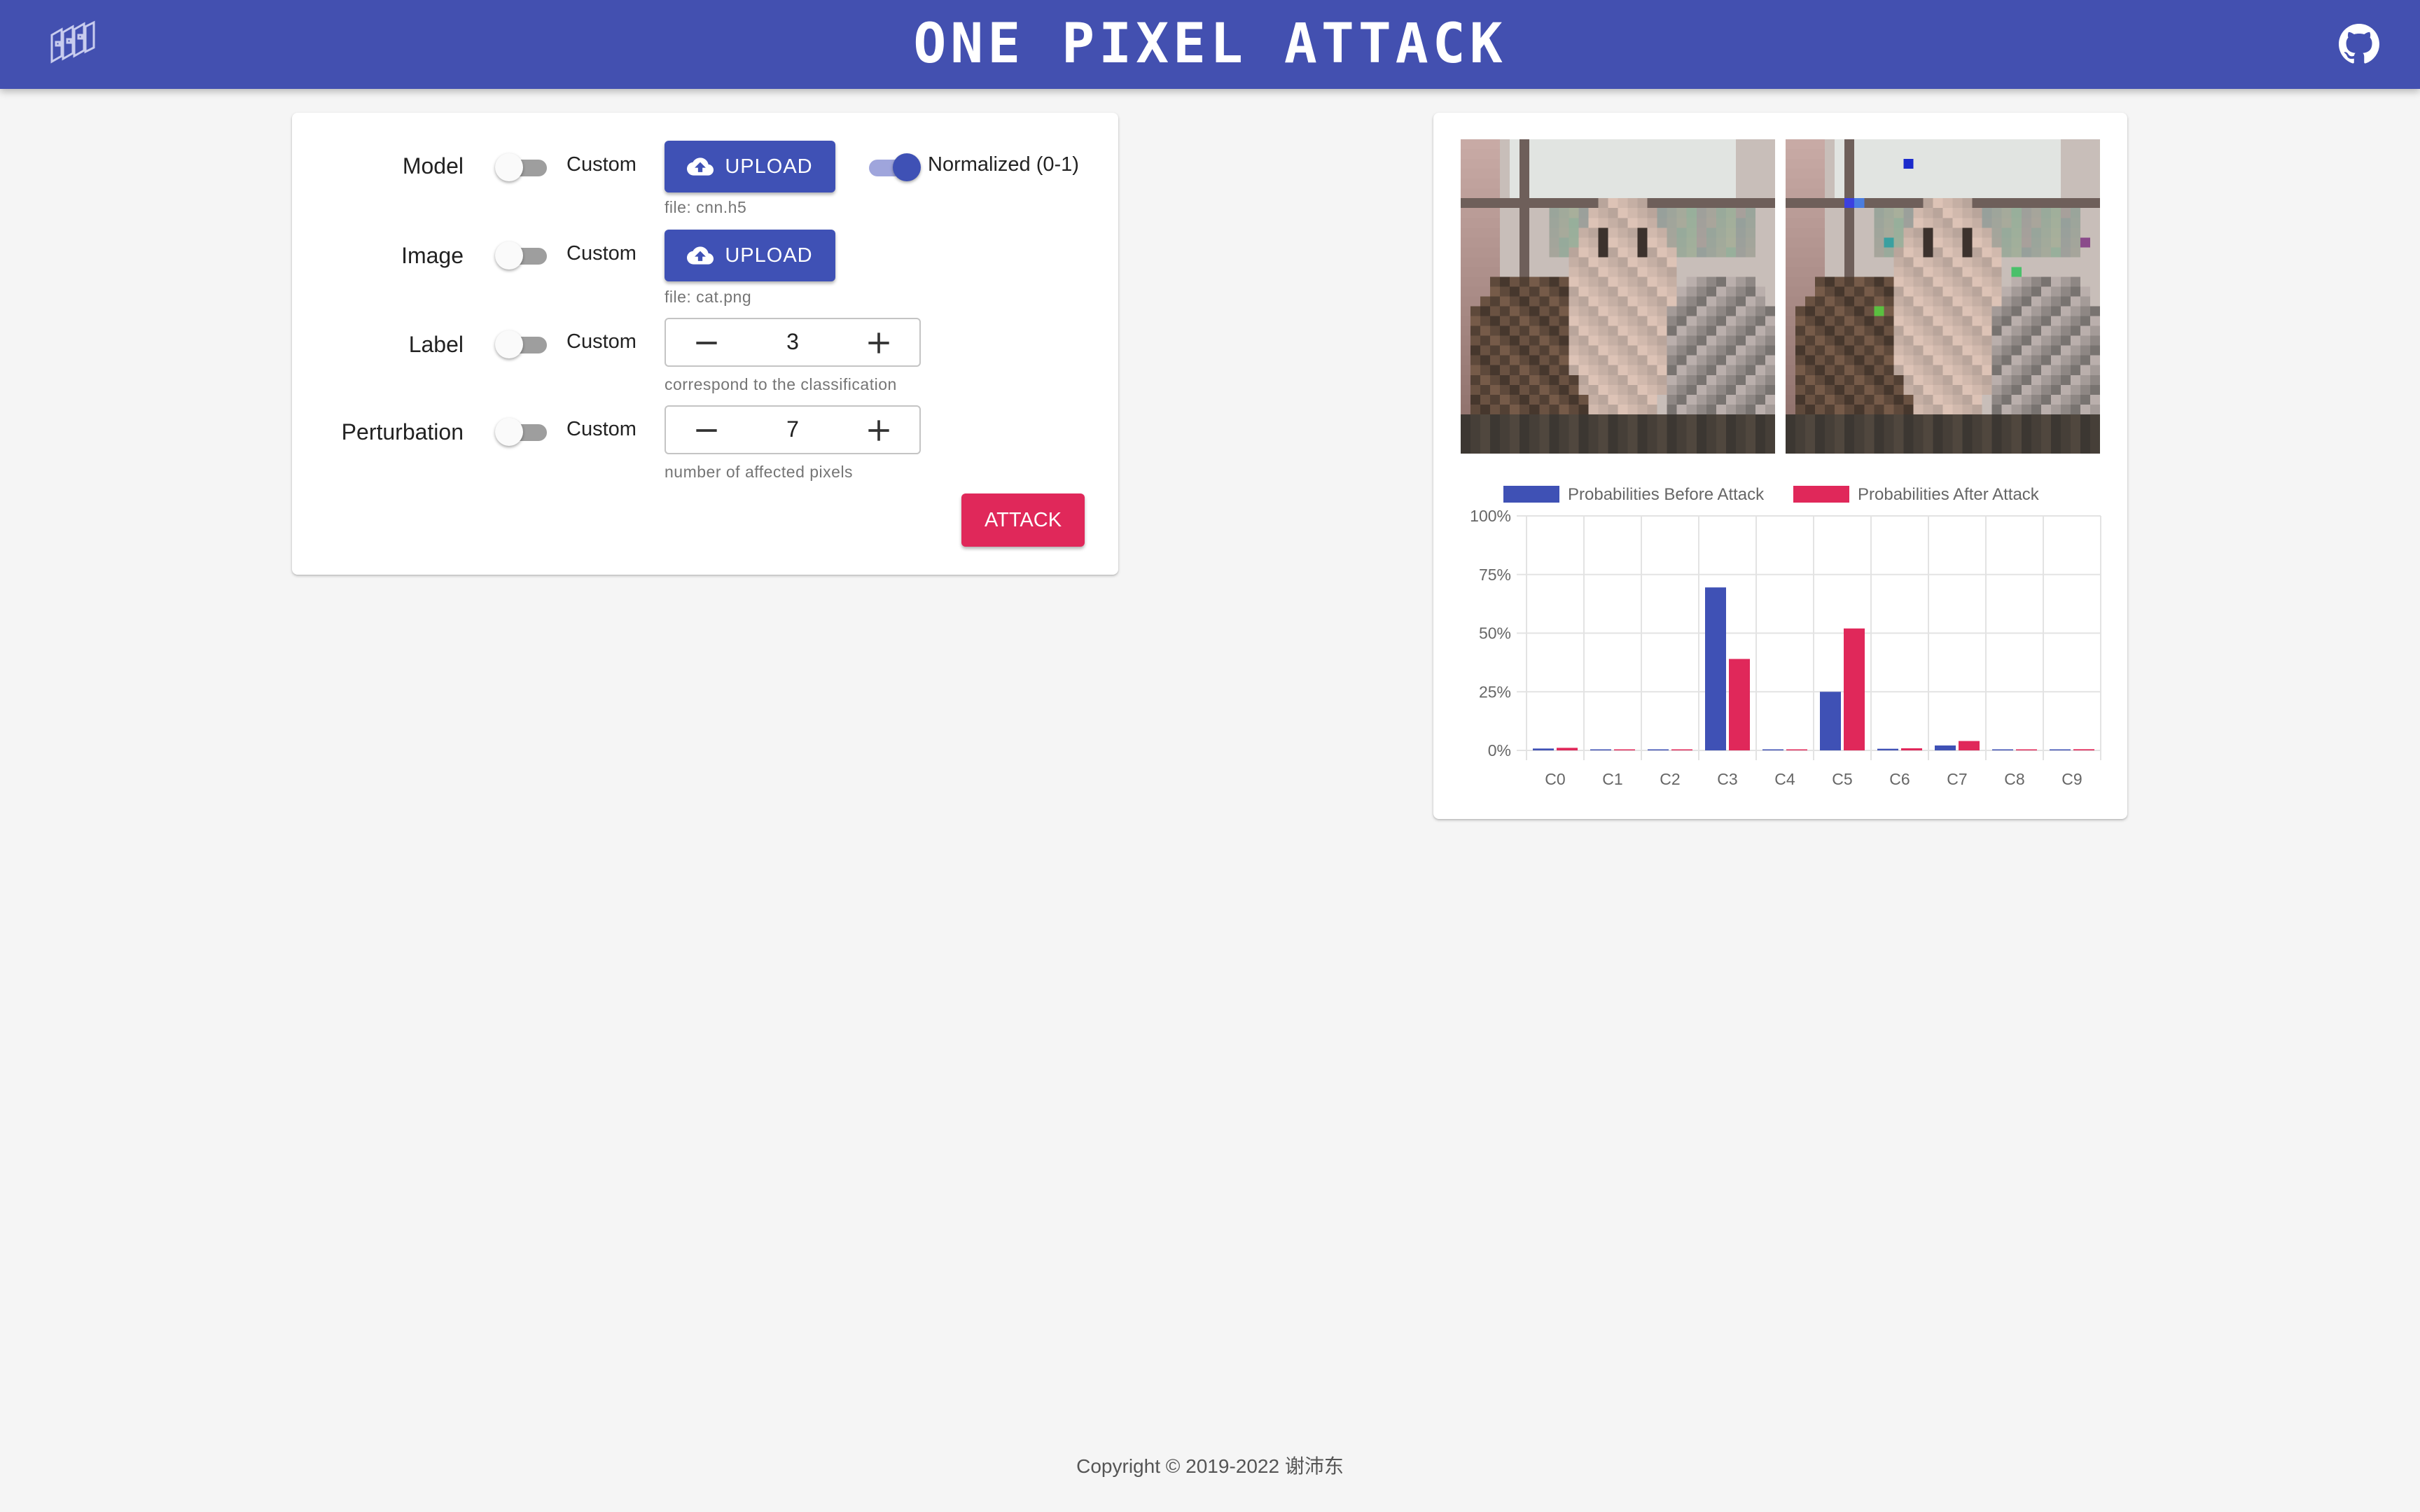 The width and height of the screenshot is (2420, 1512). I want to click on y-tick-label: 75%, so click(1495, 575).